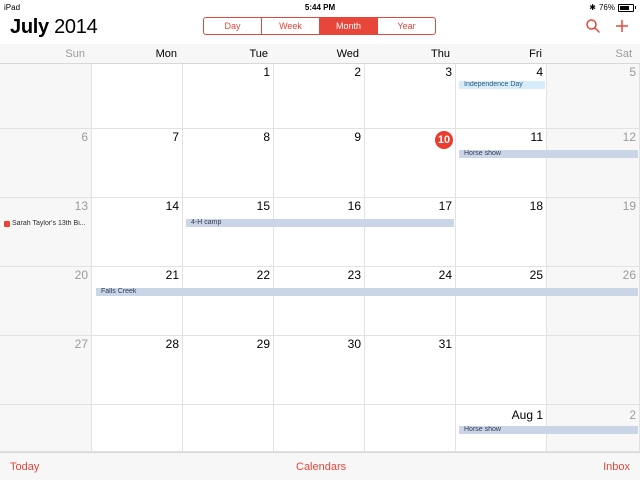 Image resolution: width=640 pixels, height=480 pixels. Describe the element at coordinates (406, 26) in the screenshot. I see `year-view-tab: Year` at that location.